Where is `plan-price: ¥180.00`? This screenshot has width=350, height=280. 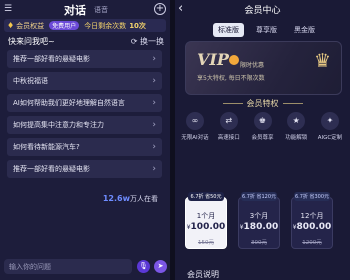
plan-price: ¥180.00 is located at coordinates (259, 227).